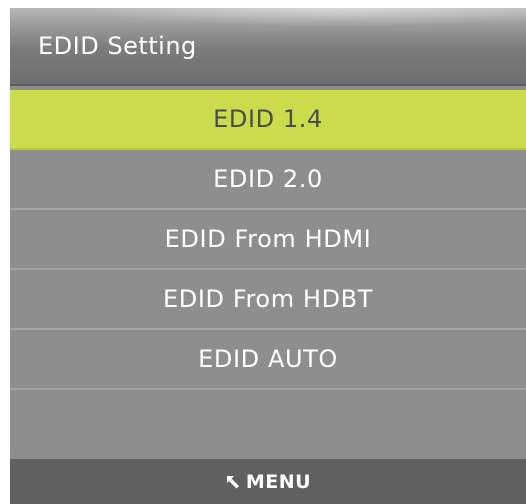 Image resolution: width=526 pixels, height=504 pixels. What do you see at coordinates (117, 46) in the screenshot?
I see `panel-title: EDID Setting` at bounding box center [117, 46].